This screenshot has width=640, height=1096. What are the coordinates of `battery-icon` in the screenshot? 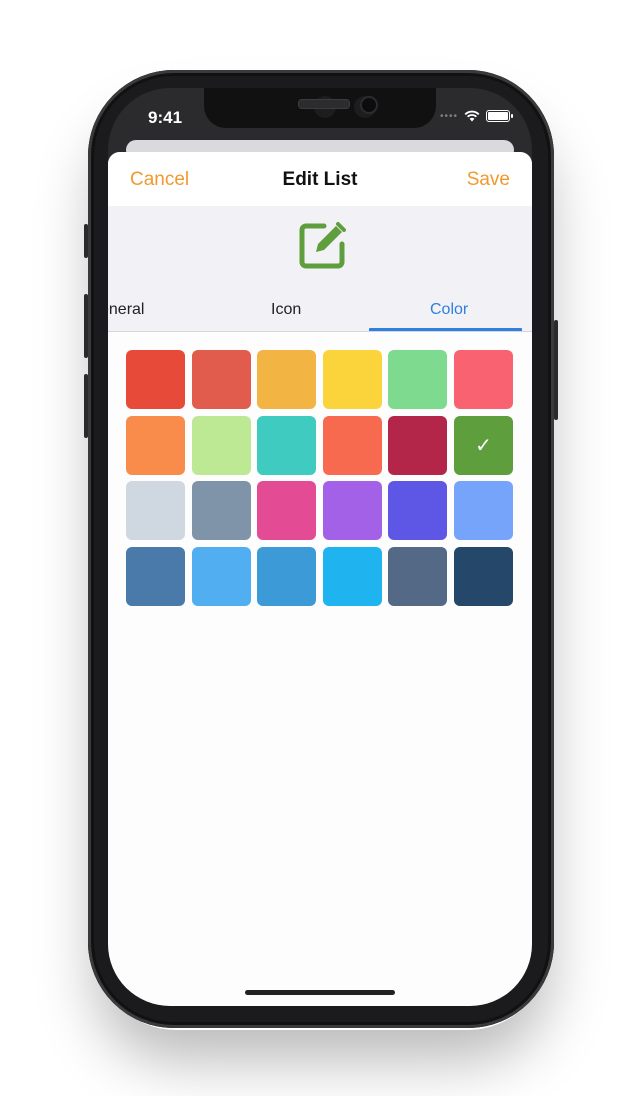 It's located at (499, 116).